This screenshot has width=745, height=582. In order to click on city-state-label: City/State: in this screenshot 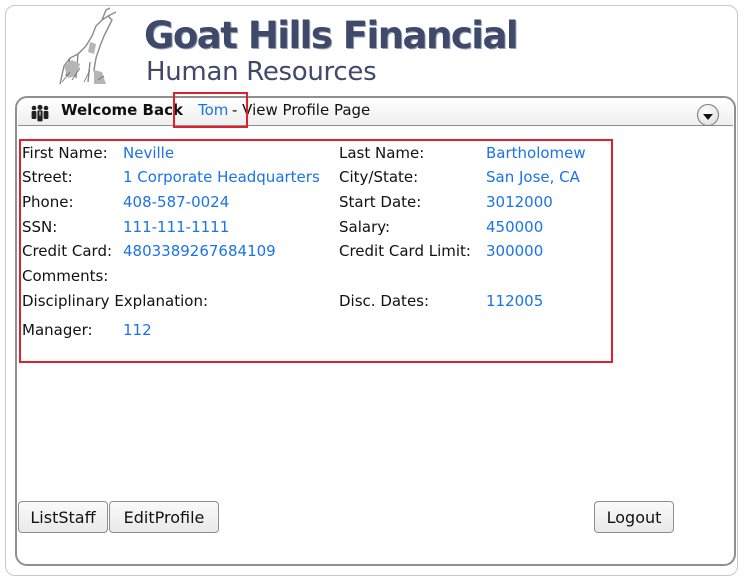, I will do `click(379, 177)`.